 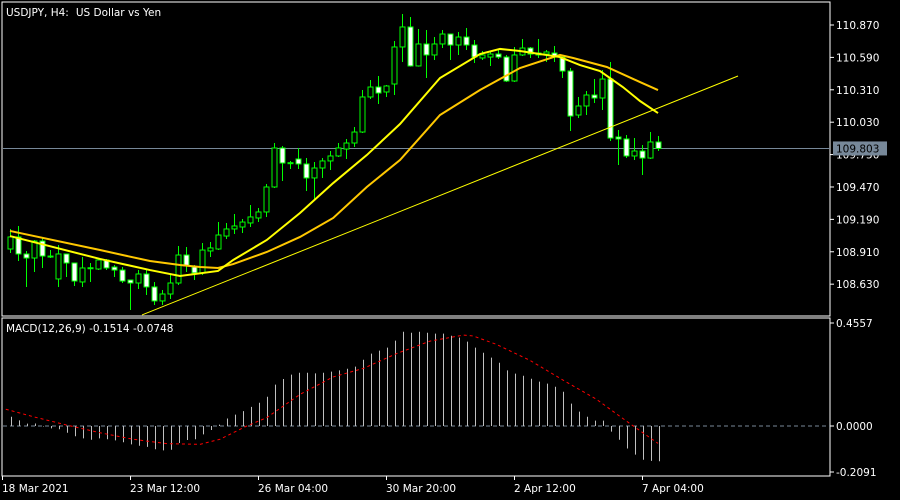 What do you see at coordinates (857, 91) in the screenshot?
I see `price-tick-label: 110.310` at bounding box center [857, 91].